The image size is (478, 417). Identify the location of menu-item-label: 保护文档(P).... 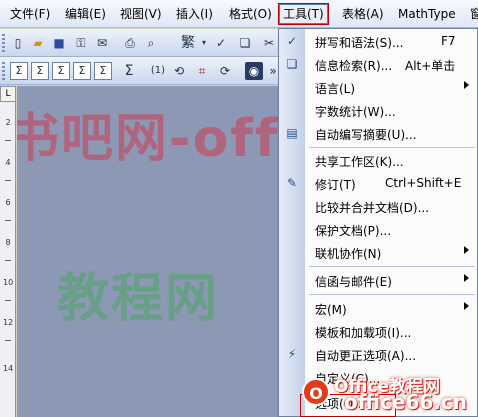
(353, 231).